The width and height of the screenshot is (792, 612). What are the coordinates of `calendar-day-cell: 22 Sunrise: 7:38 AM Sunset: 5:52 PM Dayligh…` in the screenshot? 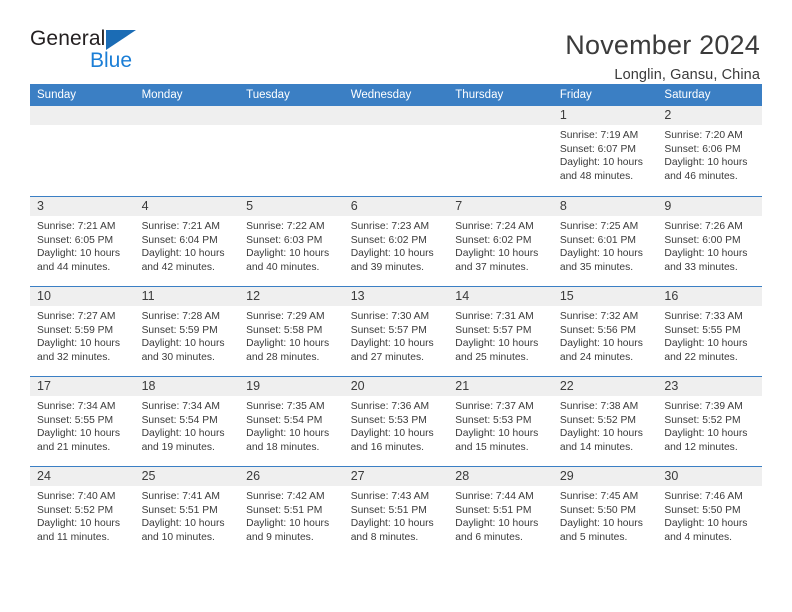 It's located at (605, 421).